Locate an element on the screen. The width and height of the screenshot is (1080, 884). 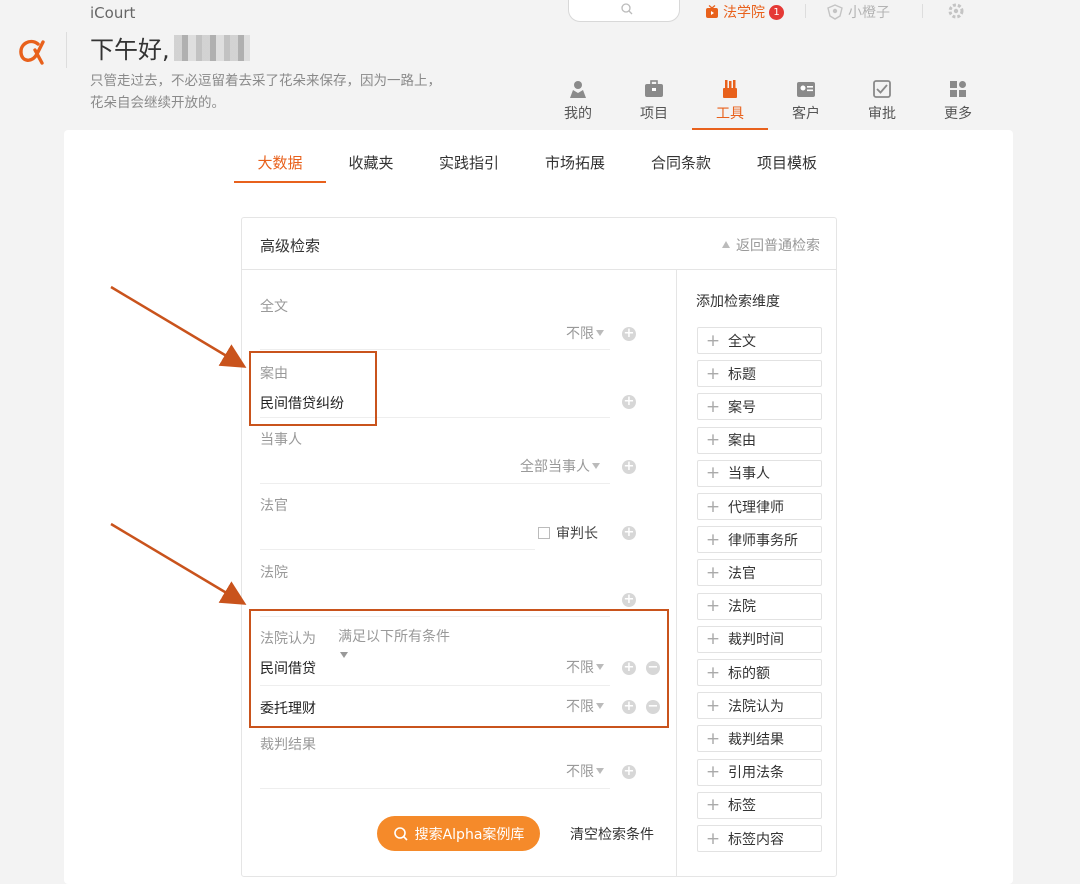
nav-label: 客户 is located at coordinates (806, 114).